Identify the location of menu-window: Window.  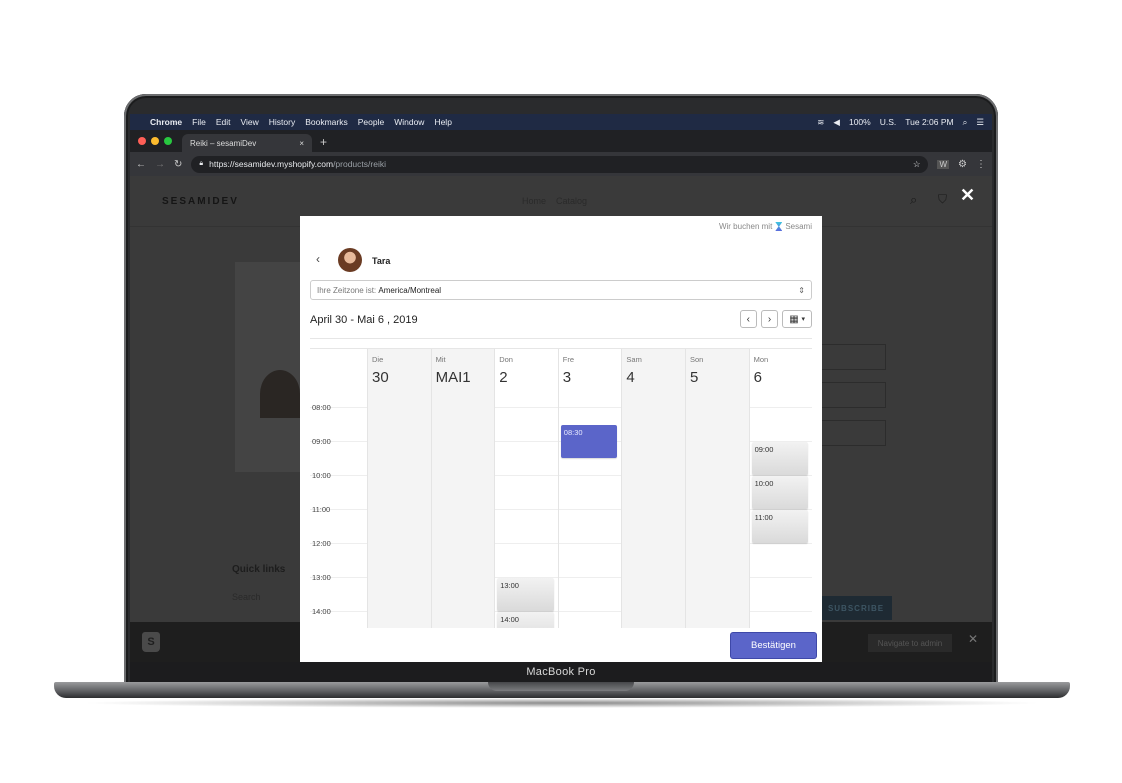
(409, 122).